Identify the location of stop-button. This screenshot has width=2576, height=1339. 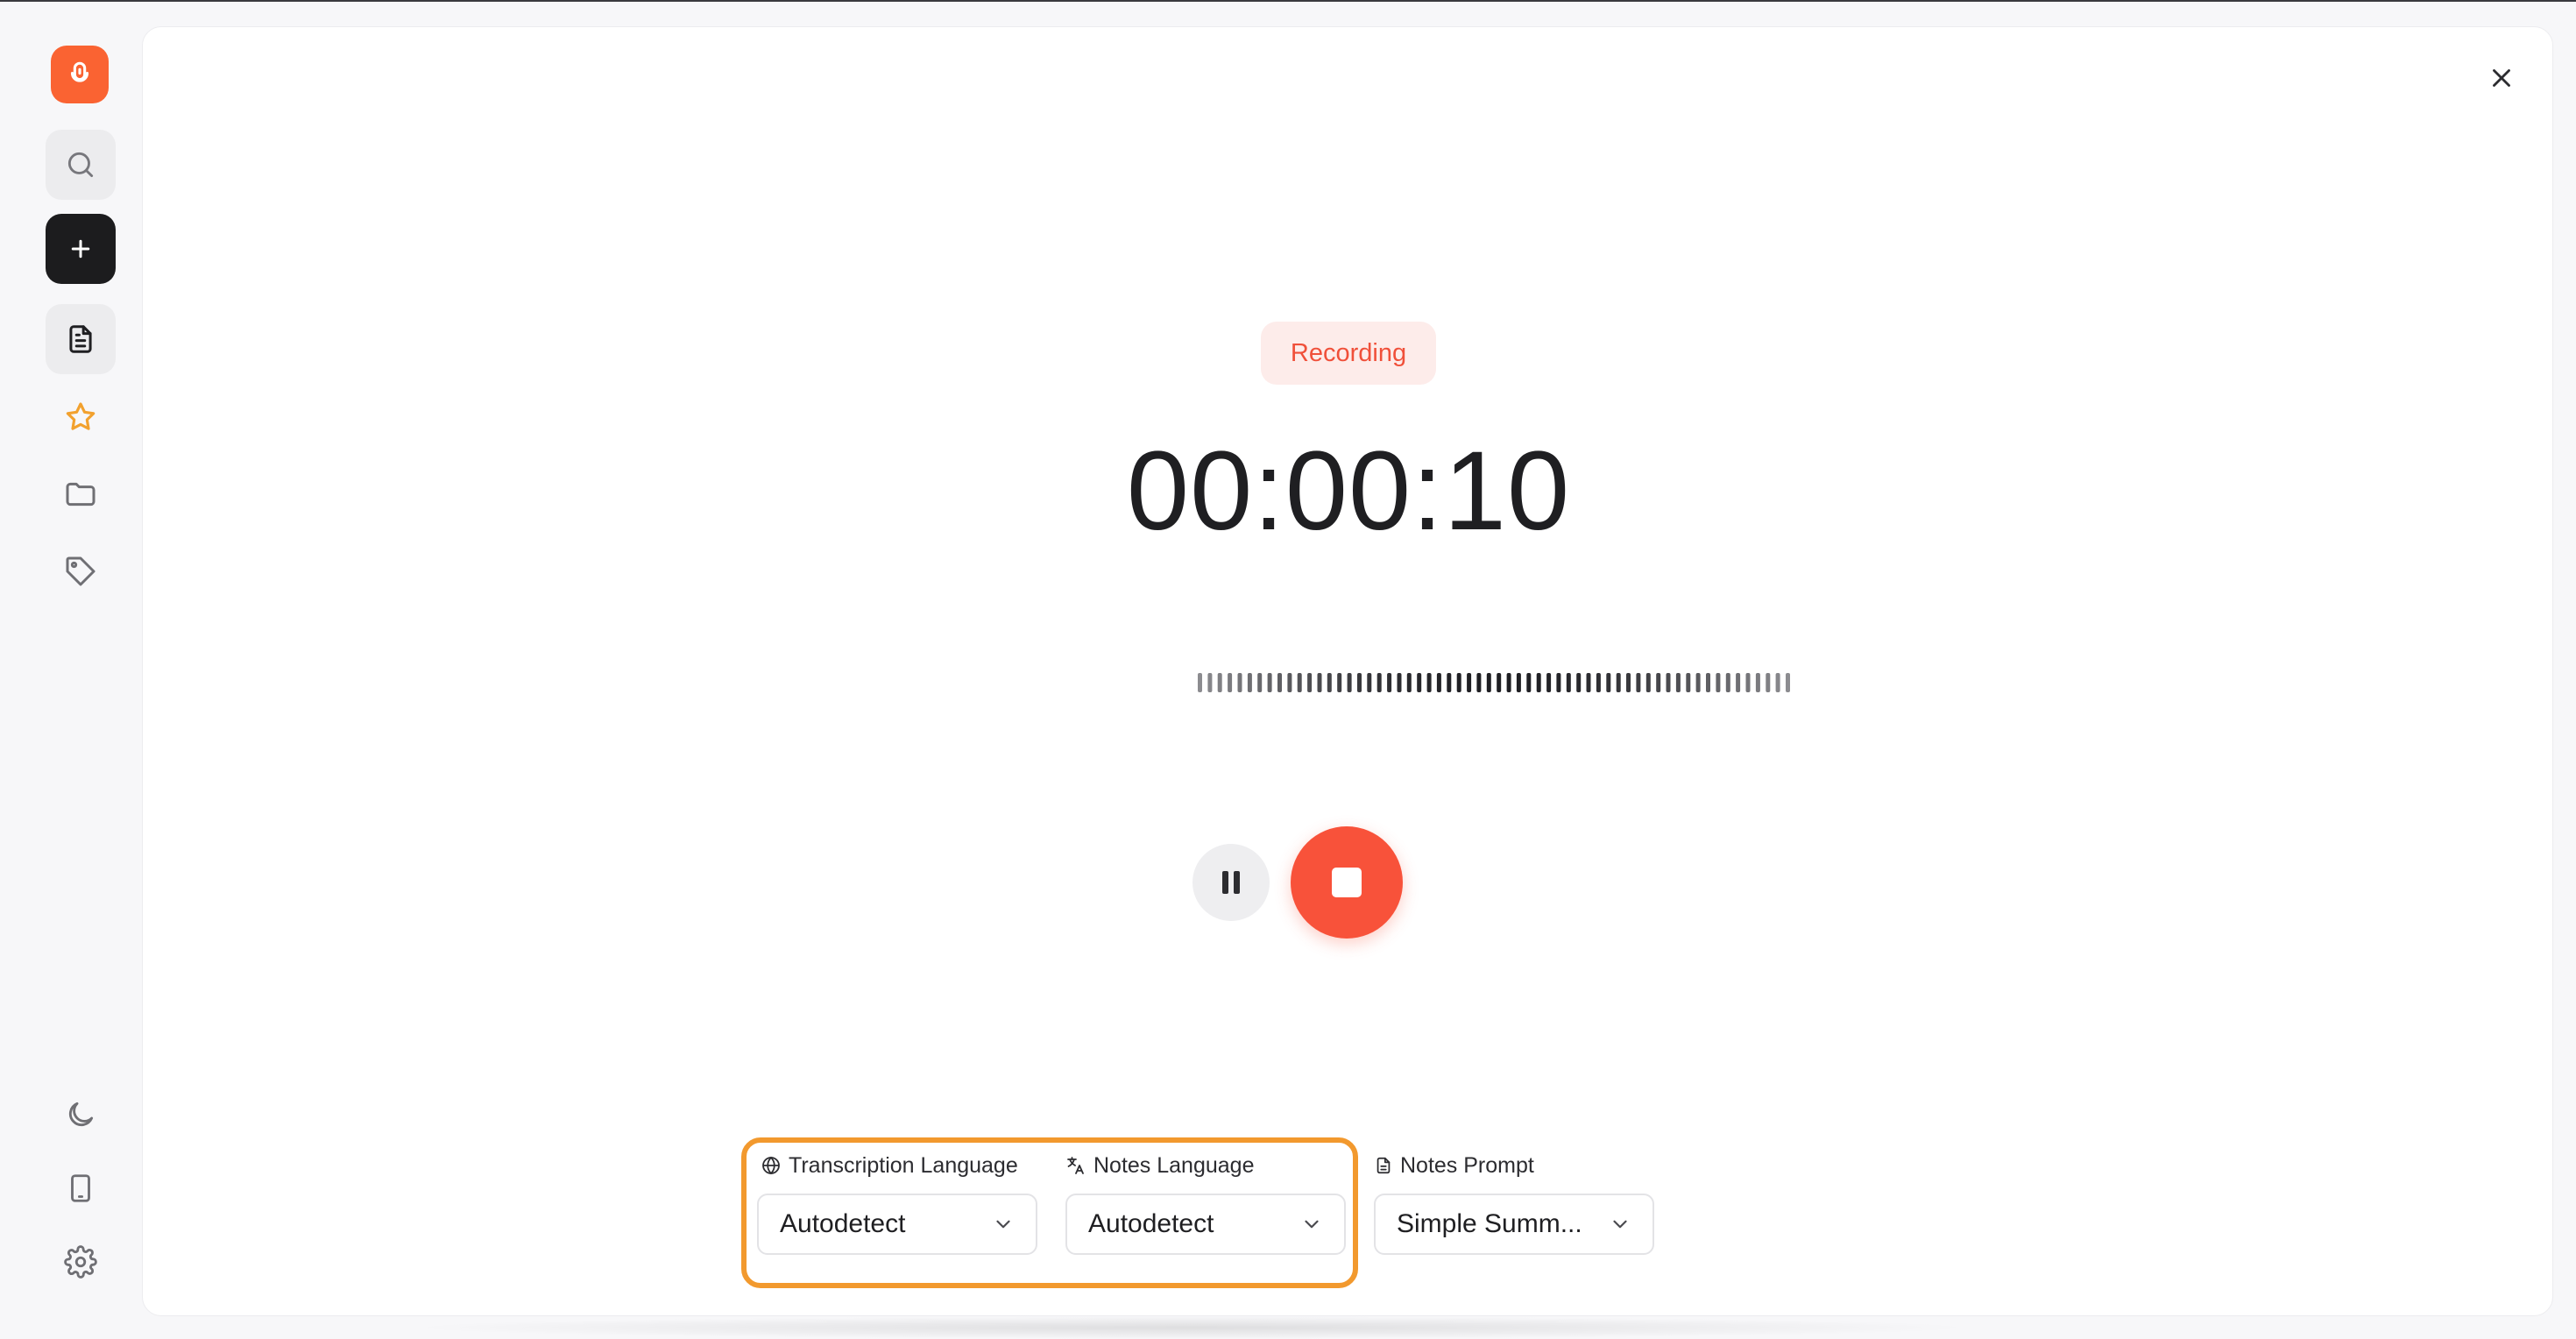
(1347, 882).